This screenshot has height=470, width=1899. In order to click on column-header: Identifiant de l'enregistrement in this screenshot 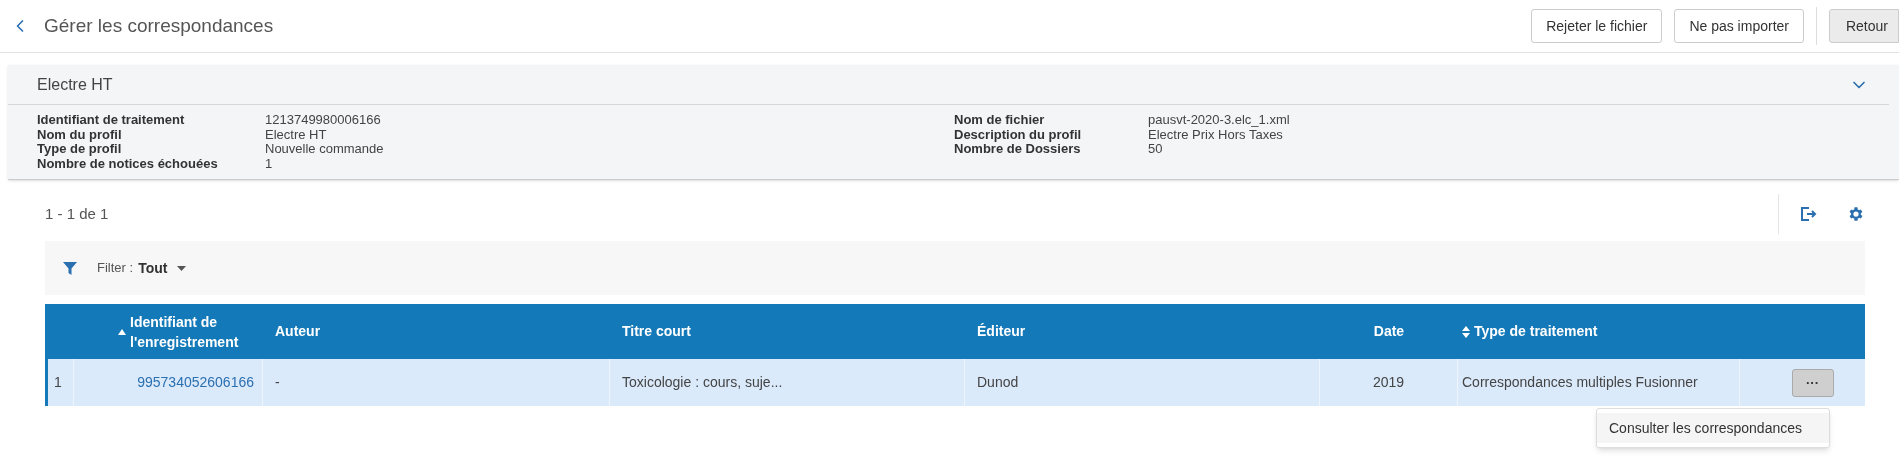, I will do `click(168, 331)`.